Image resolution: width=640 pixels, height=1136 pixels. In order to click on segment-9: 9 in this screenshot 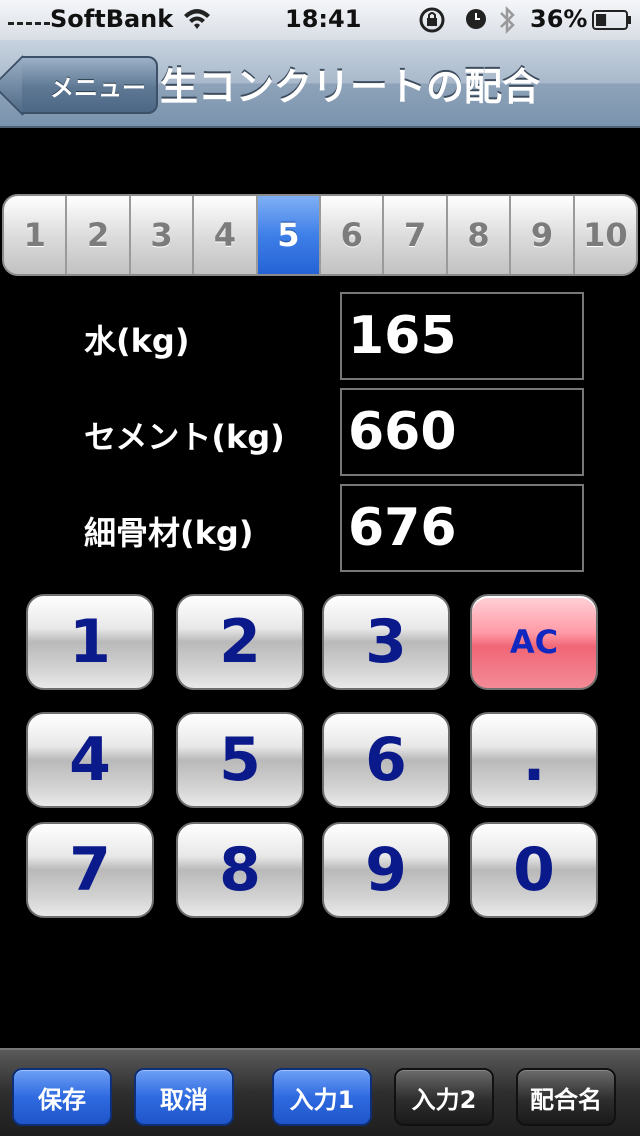, I will do `click(543, 235)`.